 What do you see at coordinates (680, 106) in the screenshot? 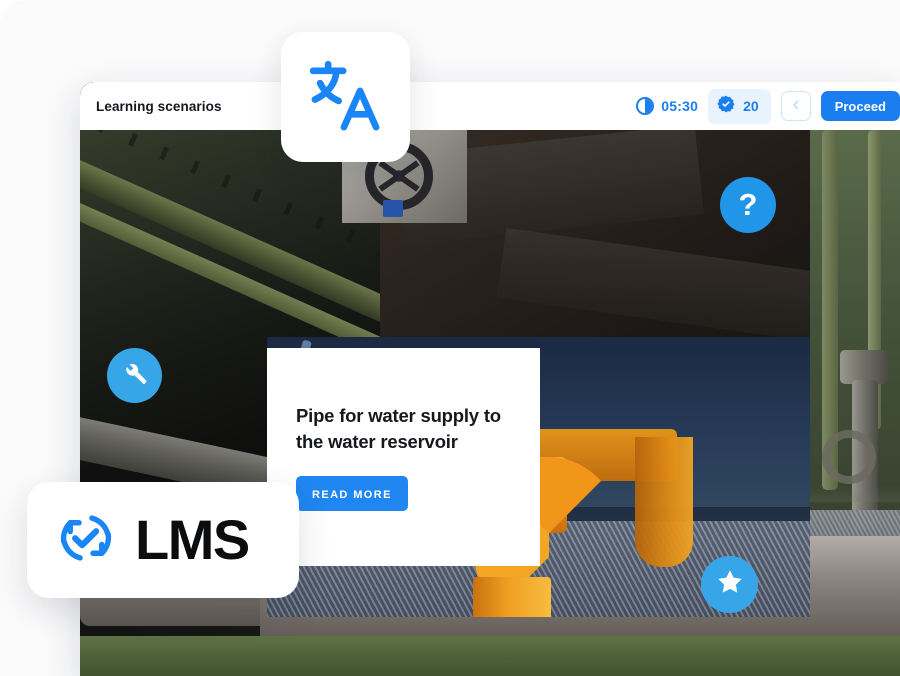
I see `timer-value: 05:30` at bounding box center [680, 106].